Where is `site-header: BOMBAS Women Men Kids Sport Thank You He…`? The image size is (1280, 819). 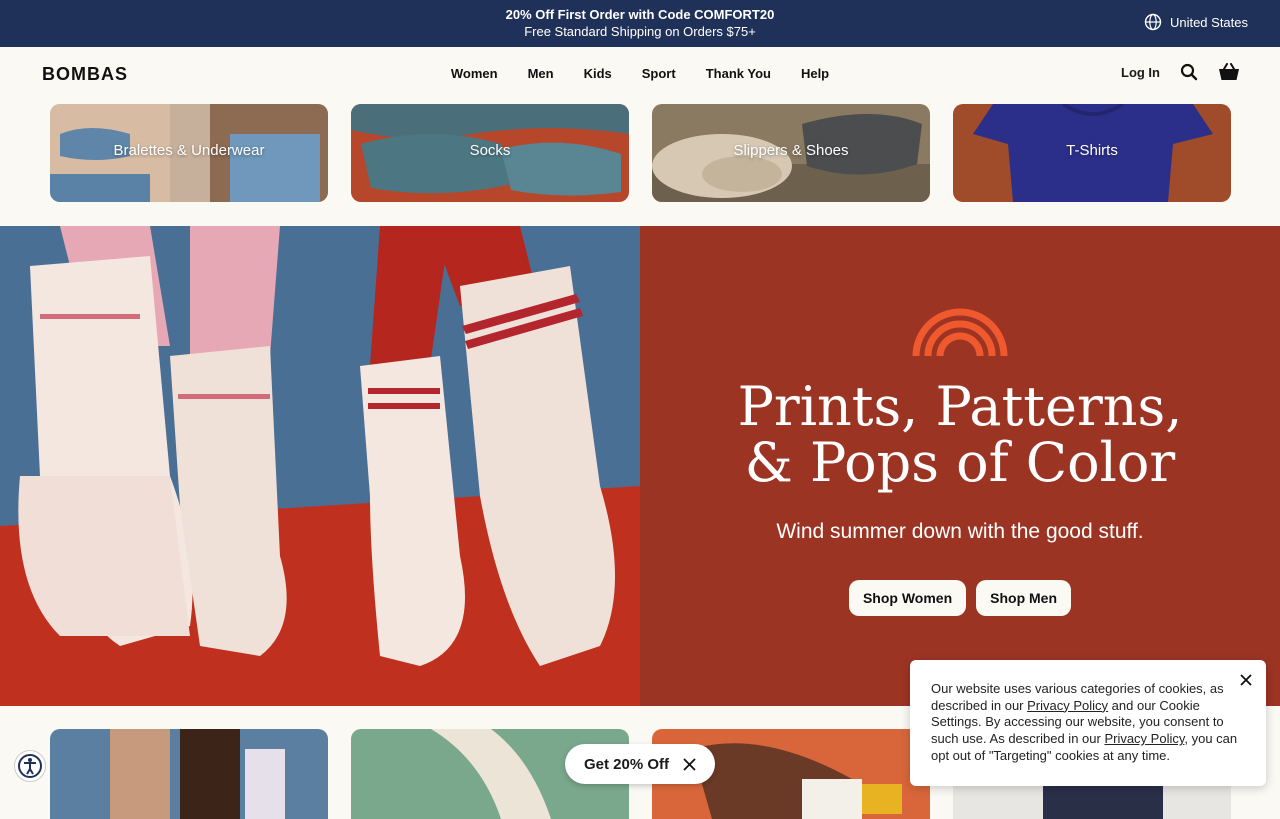
site-header: BOMBAS Women Men Kids Sport Thank You He… is located at coordinates (640, 75).